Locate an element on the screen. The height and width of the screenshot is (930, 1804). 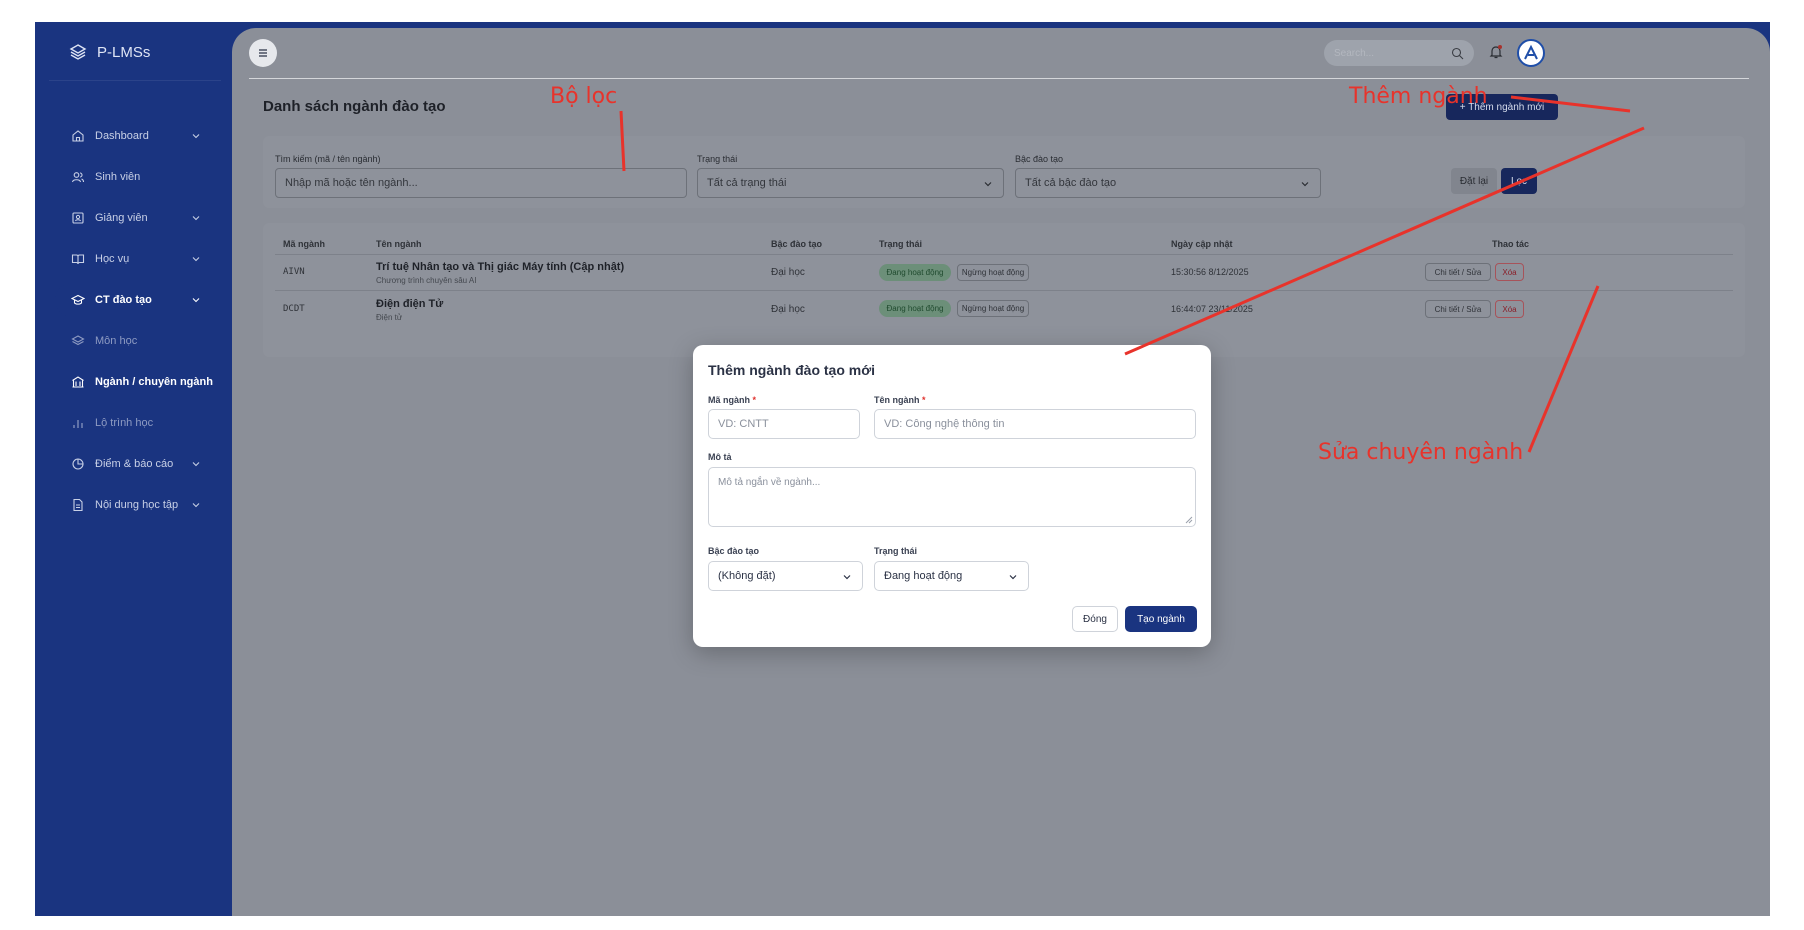
edit-annotation: Sửa chuyên ngành is located at coordinates (1421, 452).